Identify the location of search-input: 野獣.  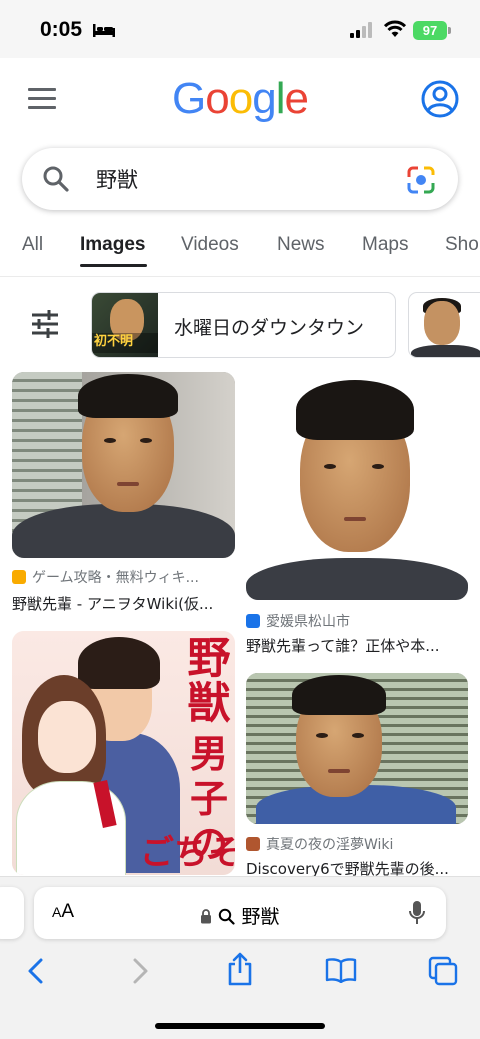
(117, 179).